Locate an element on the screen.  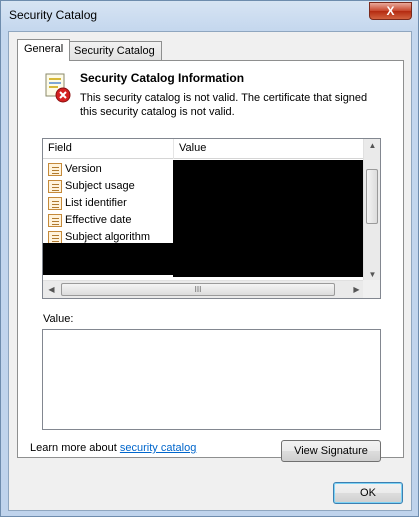
view-signature-button: View Signature is located at coordinates (331, 451).